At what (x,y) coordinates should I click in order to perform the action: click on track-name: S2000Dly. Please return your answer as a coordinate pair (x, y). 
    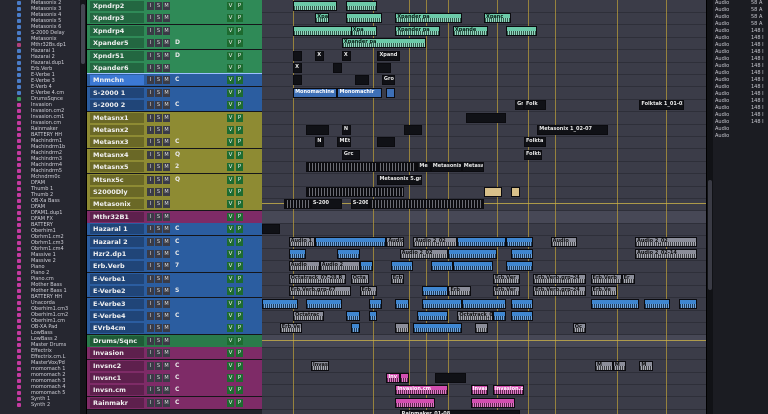
    Looking at the image, I should click on (117, 192).